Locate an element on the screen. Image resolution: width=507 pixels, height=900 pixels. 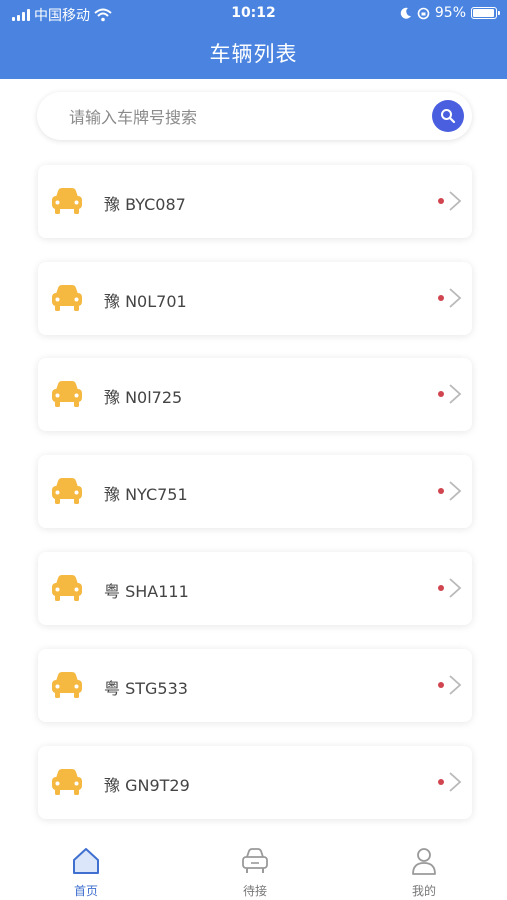
orientation-lock-icon is located at coordinates (423, 13).